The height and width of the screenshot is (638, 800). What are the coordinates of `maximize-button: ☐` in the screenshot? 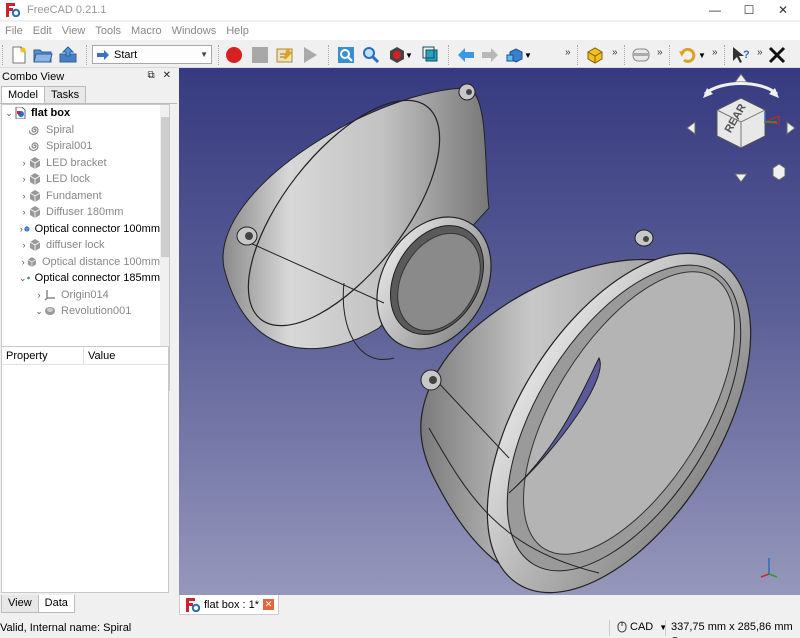 It's located at (749, 10).